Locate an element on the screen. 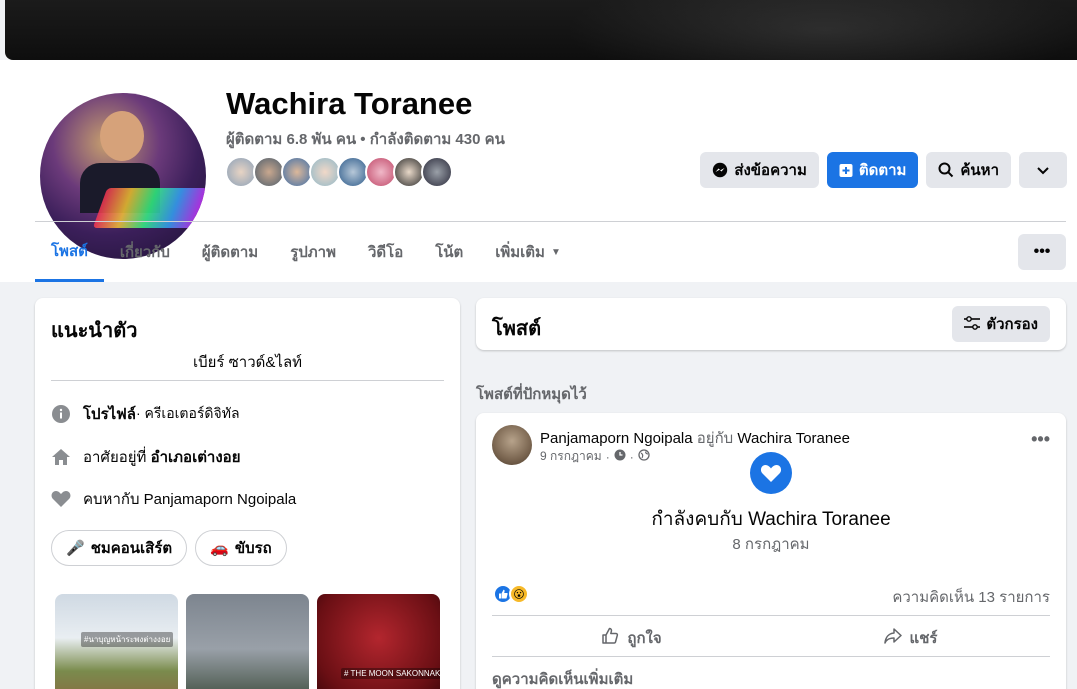 The width and height of the screenshot is (1077, 689). car-icon: 🚗 is located at coordinates (219, 548).